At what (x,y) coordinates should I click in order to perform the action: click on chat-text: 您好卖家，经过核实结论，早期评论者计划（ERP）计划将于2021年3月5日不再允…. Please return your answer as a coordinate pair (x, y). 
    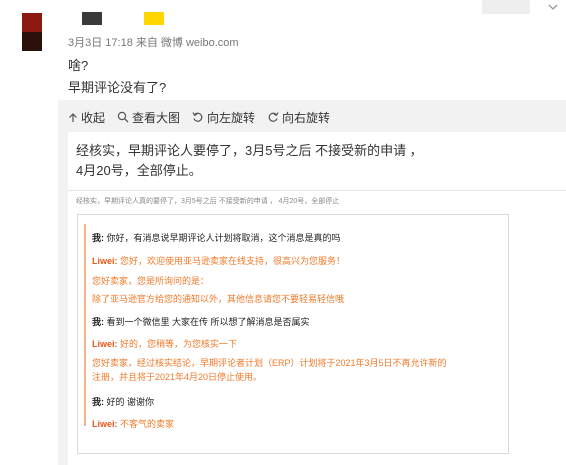
    Looking at the image, I should click on (269, 363).